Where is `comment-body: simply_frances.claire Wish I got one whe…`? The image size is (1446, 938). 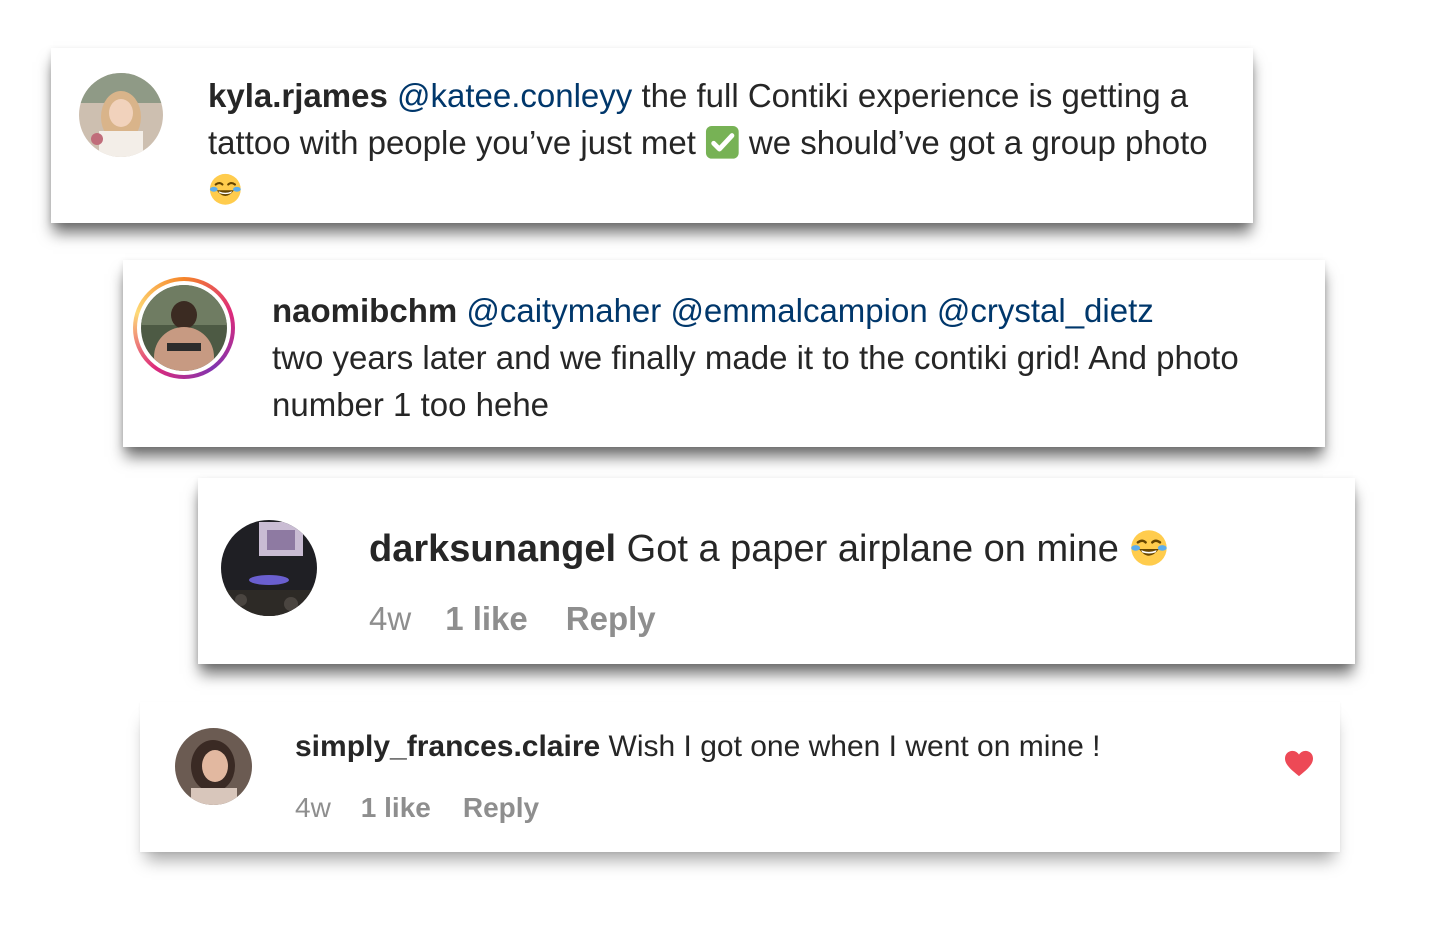
comment-body: simply_frances.claire Wish I got one whe… is located at coordinates (790, 747).